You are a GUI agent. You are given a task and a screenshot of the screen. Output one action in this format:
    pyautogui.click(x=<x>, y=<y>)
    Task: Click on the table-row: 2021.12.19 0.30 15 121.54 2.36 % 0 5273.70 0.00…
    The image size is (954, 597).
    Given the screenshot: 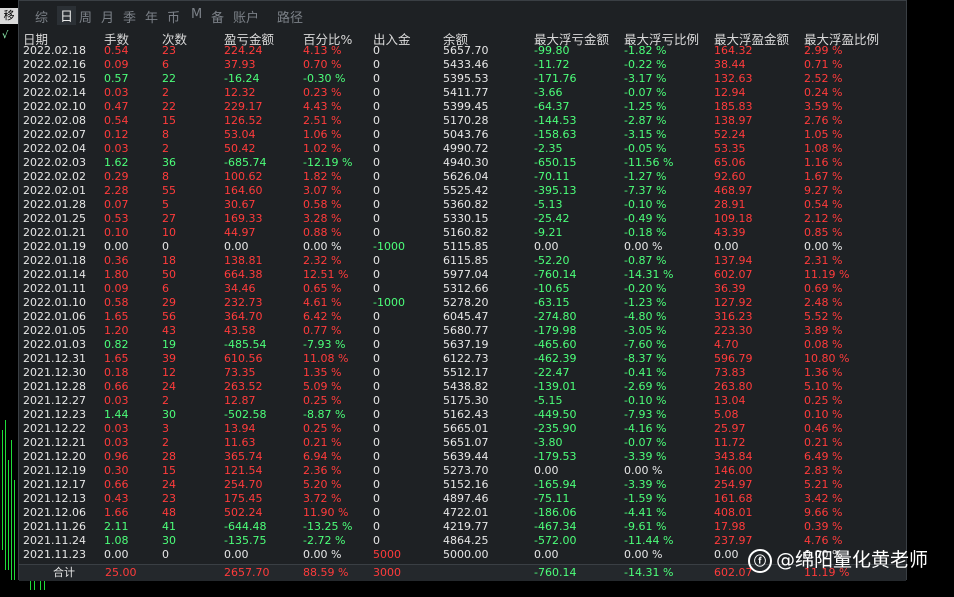 What is the action you would take?
    pyautogui.click(x=462, y=471)
    